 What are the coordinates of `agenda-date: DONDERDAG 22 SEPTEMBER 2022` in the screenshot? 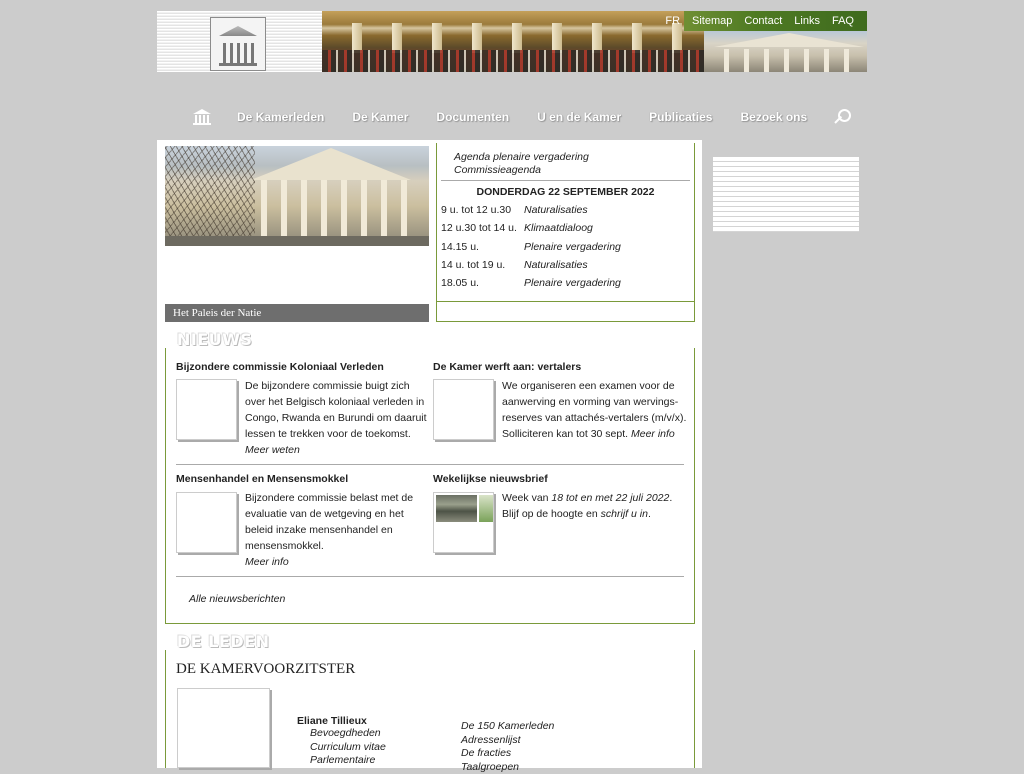 It's located at (565, 192).